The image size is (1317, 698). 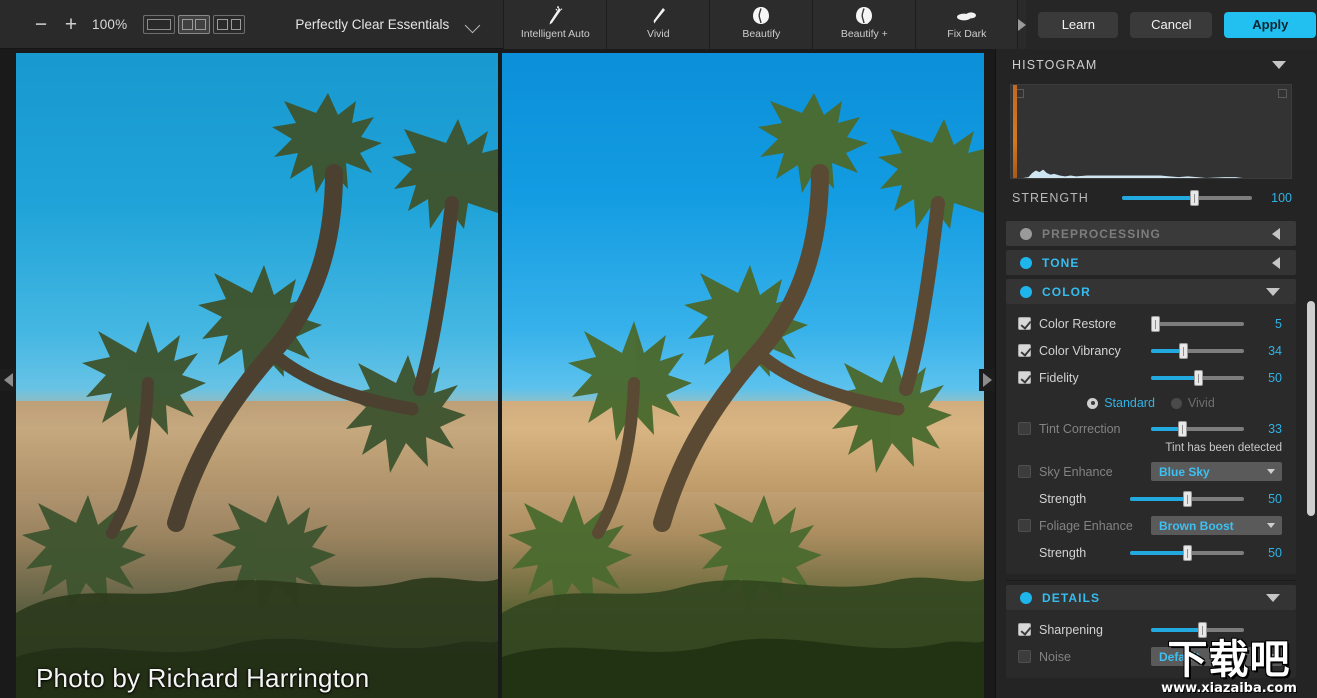 I want to click on tint-correction-checkbox, so click(x=1024, y=428).